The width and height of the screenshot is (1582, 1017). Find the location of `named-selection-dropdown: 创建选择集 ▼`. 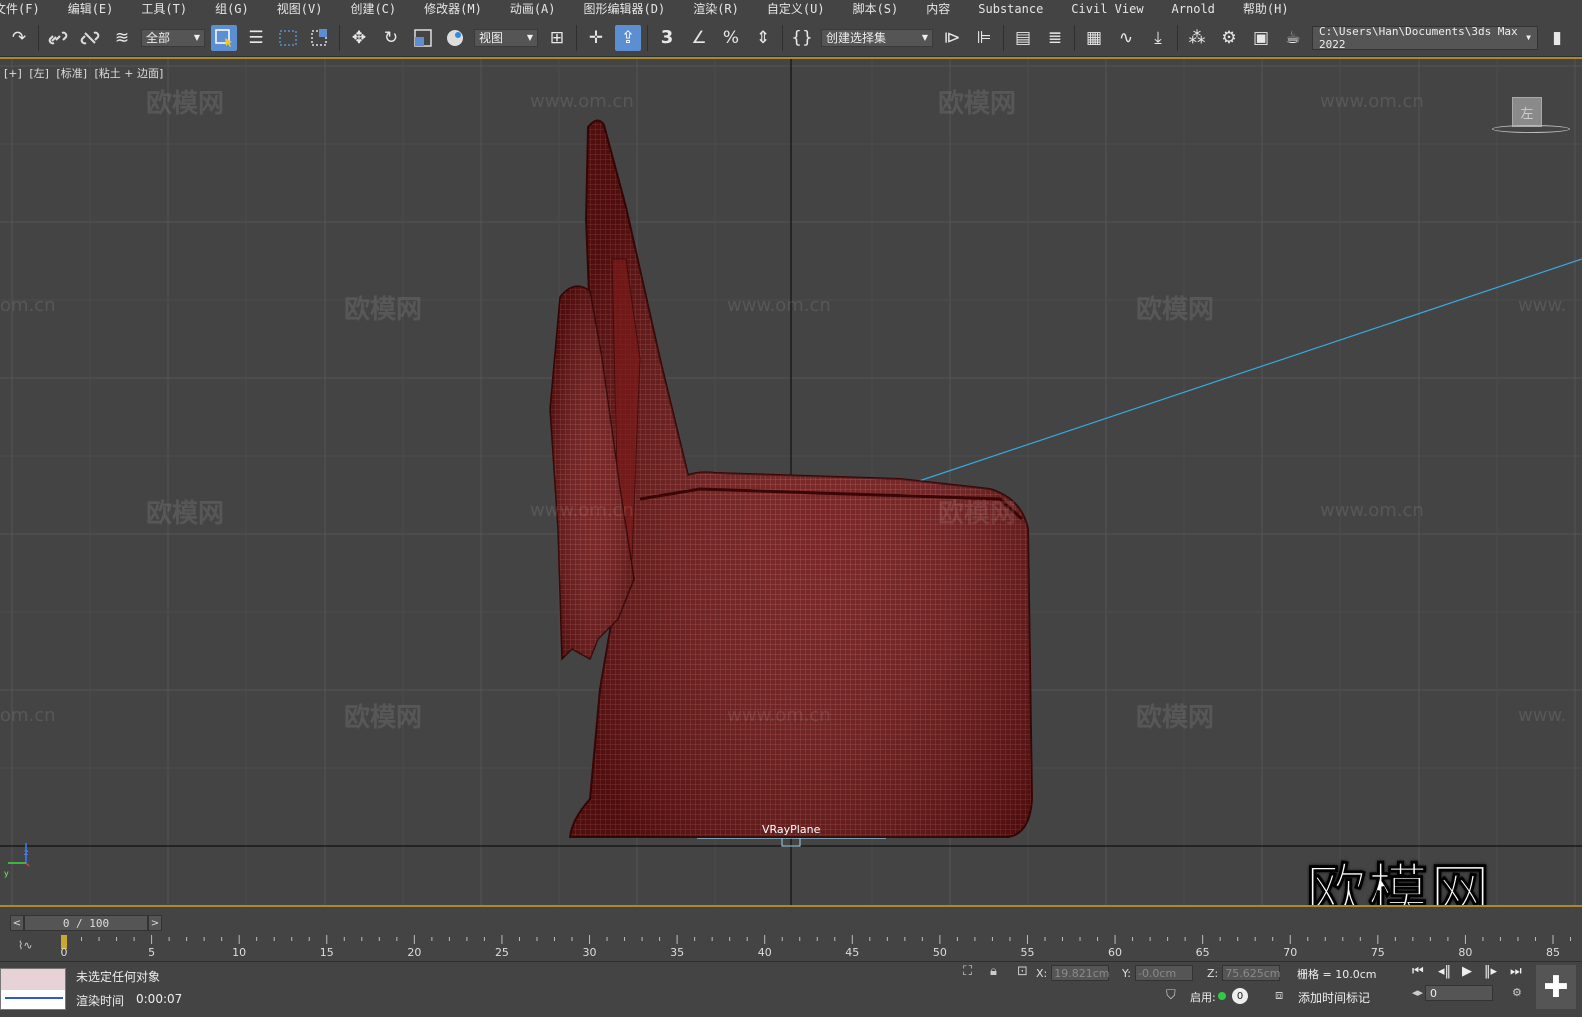

named-selection-dropdown: 创建选择集 ▼ is located at coordinates (877, 37).